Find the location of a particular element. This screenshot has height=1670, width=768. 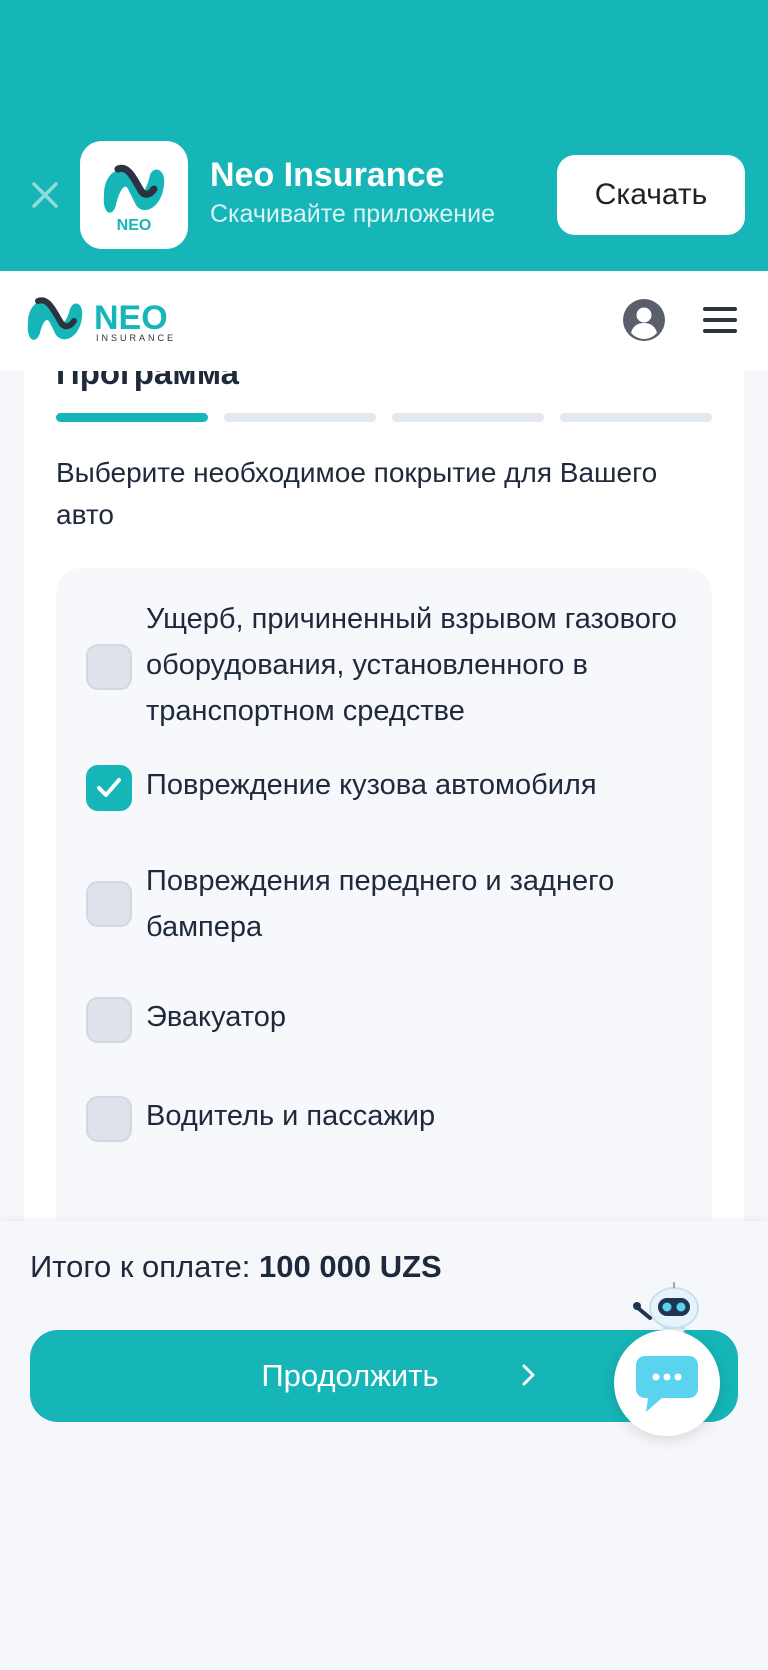

logo-text: NEO is located at coordinates (131, 318).